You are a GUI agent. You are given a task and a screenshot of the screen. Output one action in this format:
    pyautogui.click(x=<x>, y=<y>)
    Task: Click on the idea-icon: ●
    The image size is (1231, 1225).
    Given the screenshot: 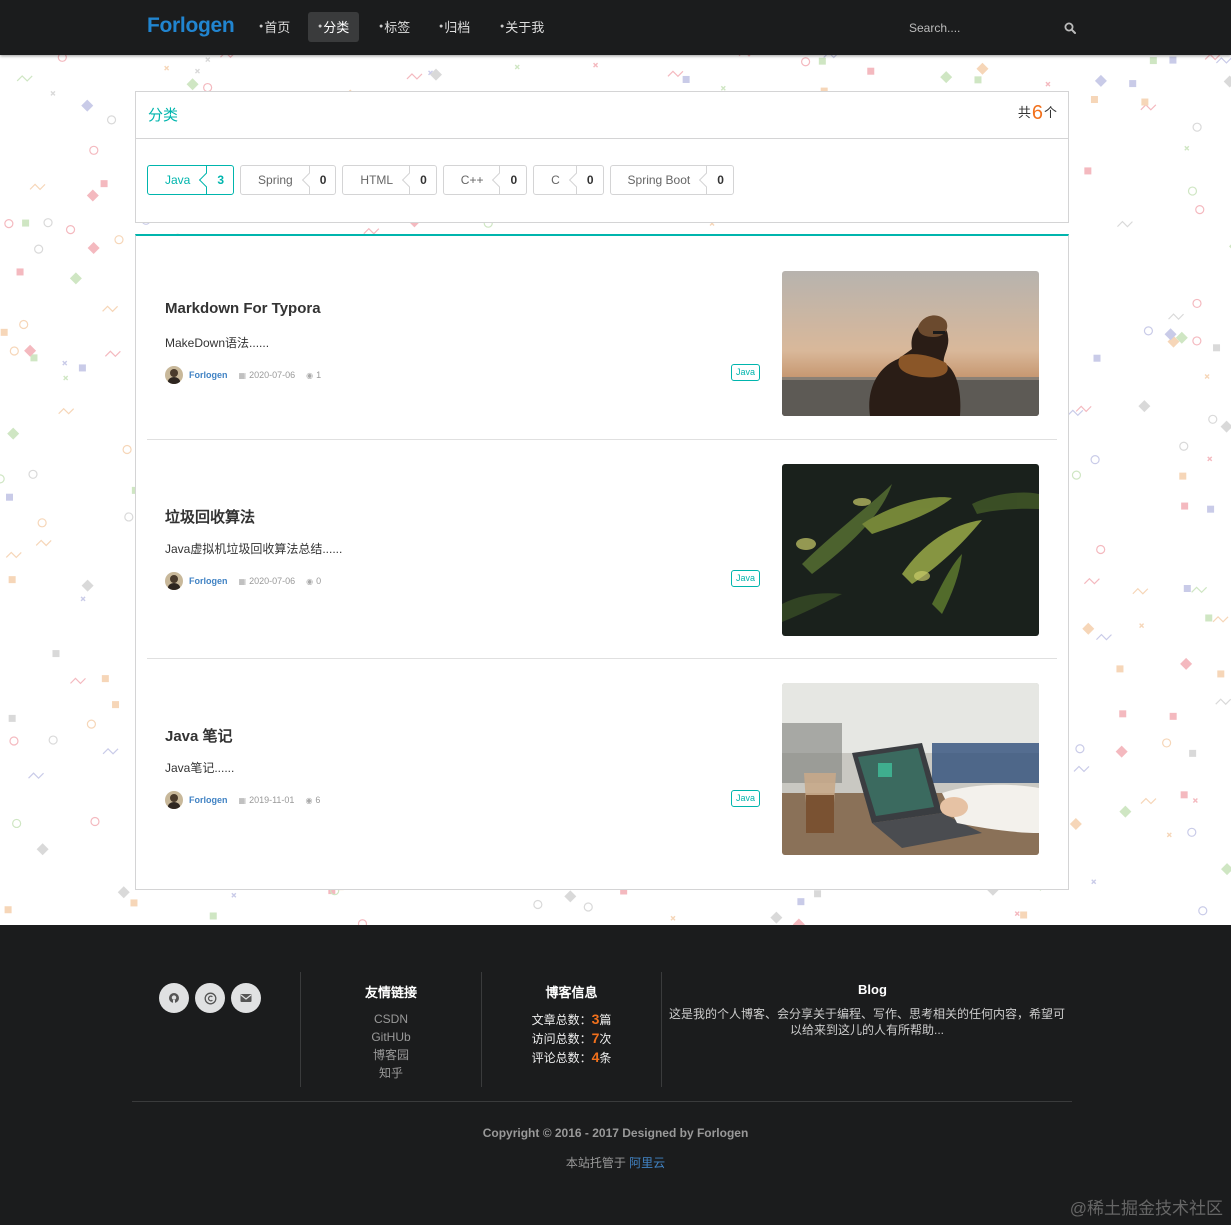 What is the action you would take?
    pyautogui.click(x=320, y=26)
    